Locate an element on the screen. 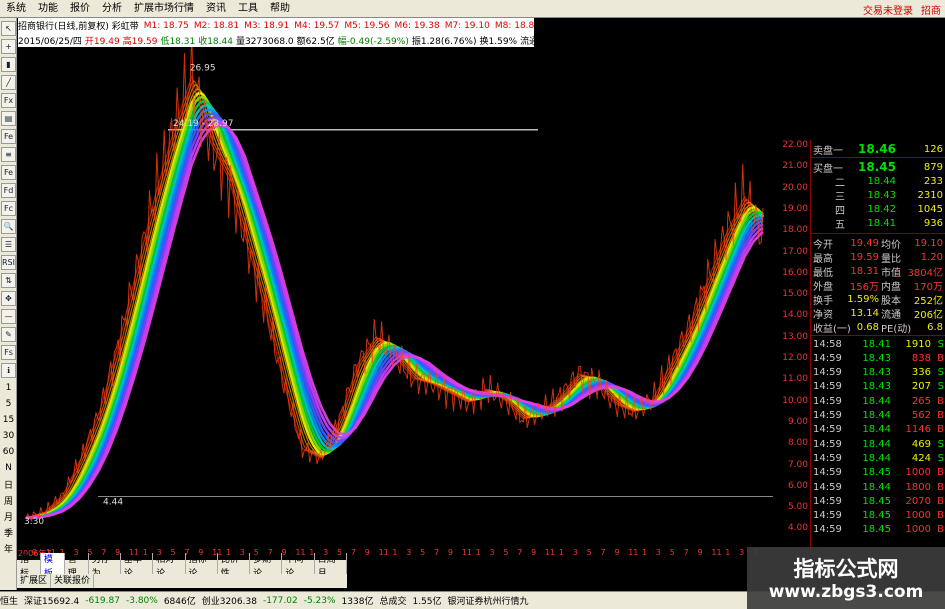 The height and width of the screenshot is (609, 945). period-button: 月 is located at coordinates (8, 516).